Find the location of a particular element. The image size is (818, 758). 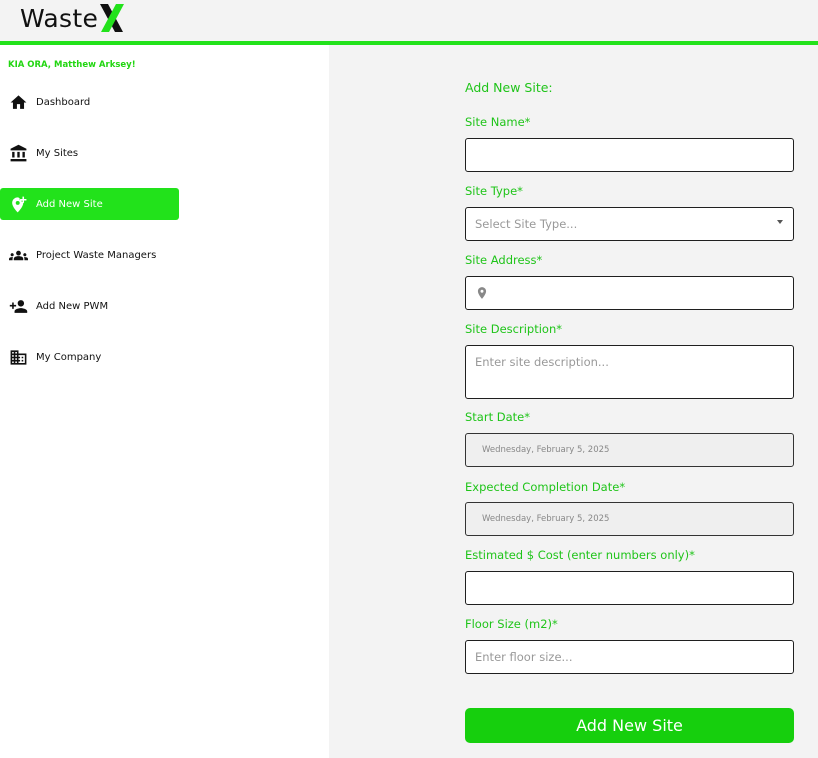

site-name-input is located at coordinates (629, 155).